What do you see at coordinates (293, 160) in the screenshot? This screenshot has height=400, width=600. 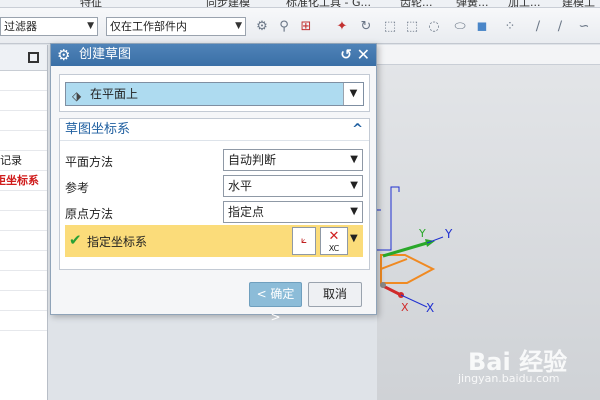 I see `plane-method-select: 自动判断 ▼` at bounding box center [293, 160].